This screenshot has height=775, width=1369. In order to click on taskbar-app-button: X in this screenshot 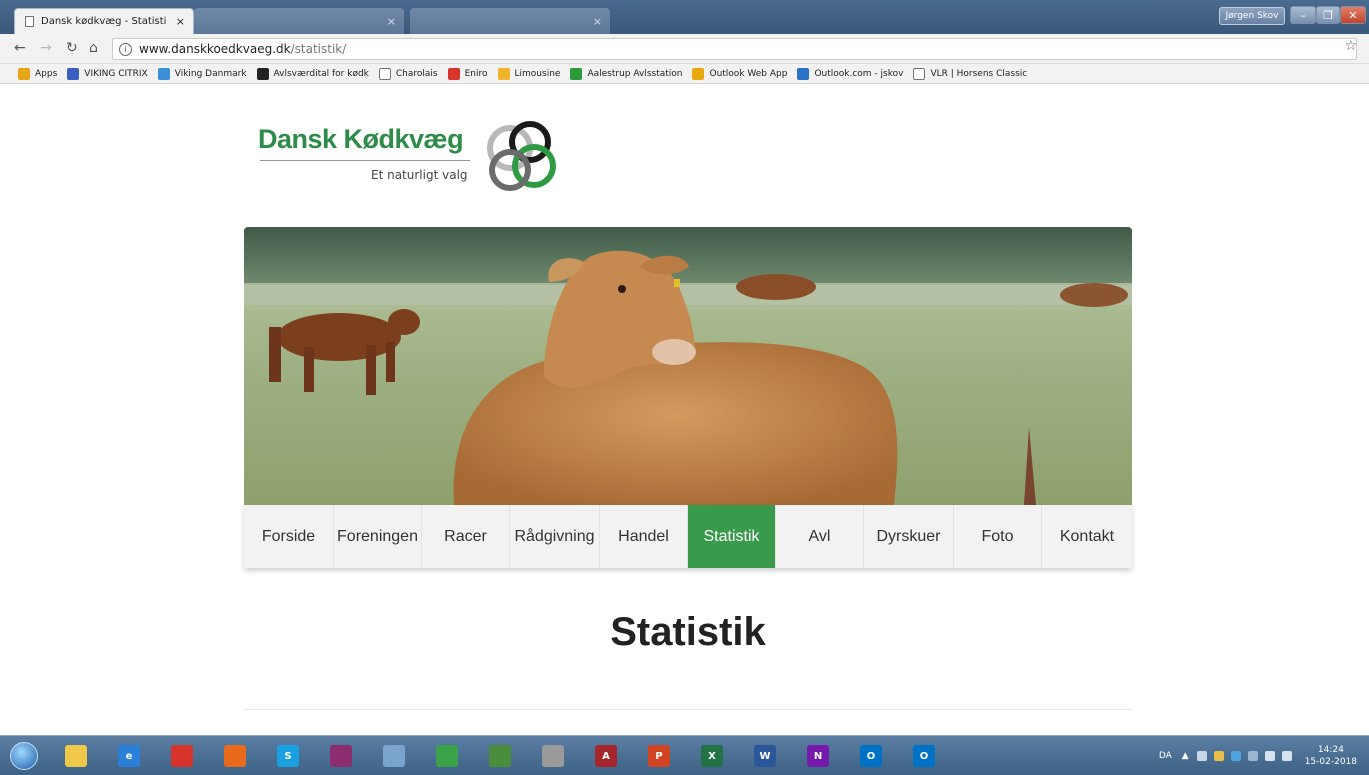, I will do `click(712, 756)`.